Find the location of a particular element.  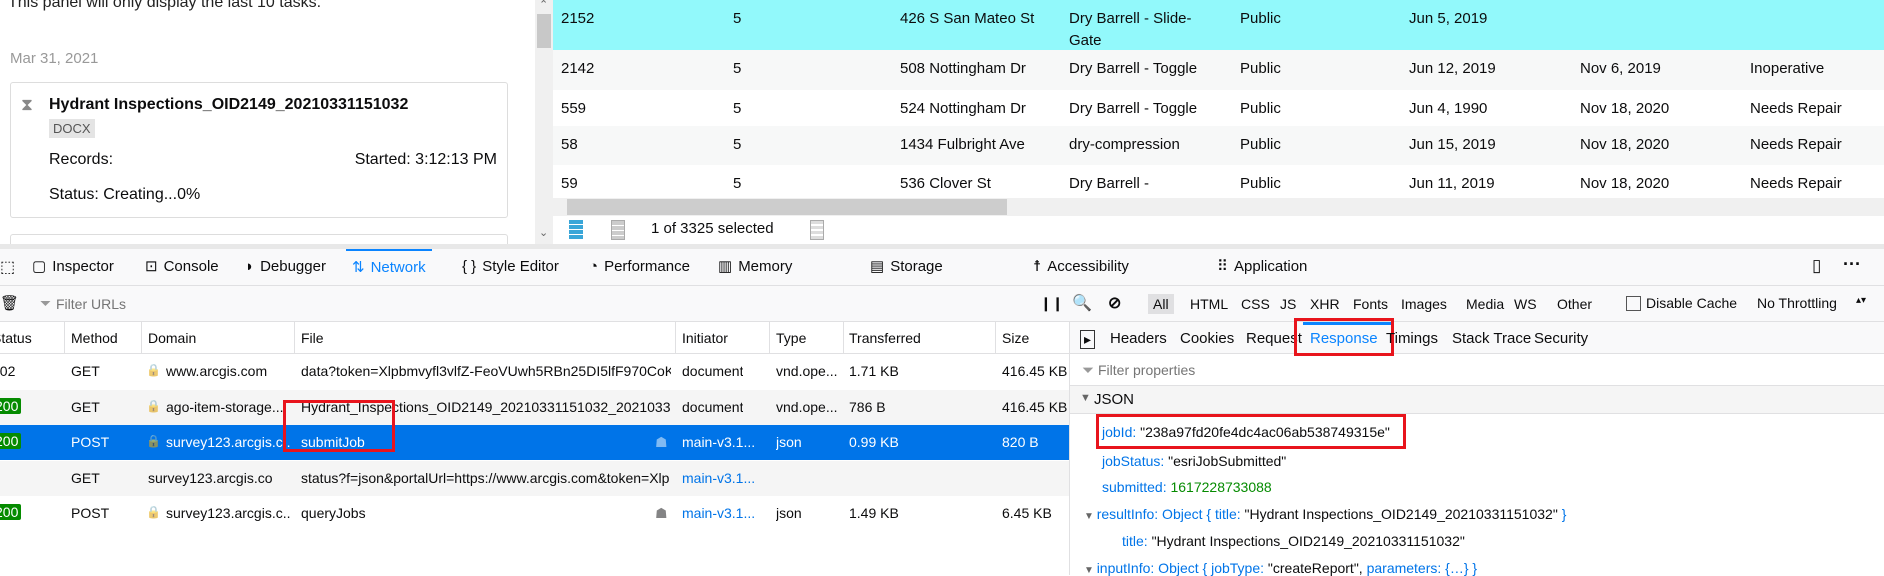

column-header: Status is located at coordinates (16, 338).